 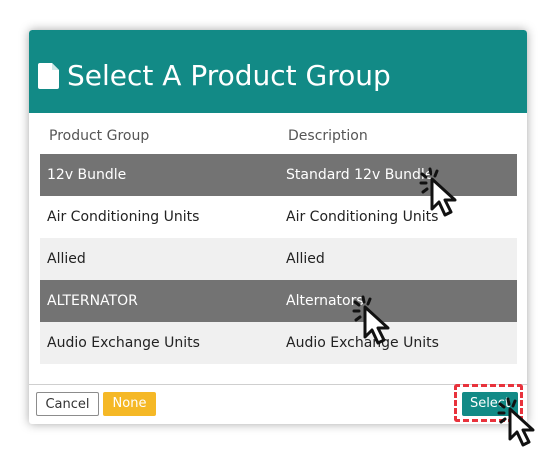 What do you see at coordinates (360, 175) in the screenshot?
I see `cell-description: Standard 12v Bundle` at bounding box center [360, 175].